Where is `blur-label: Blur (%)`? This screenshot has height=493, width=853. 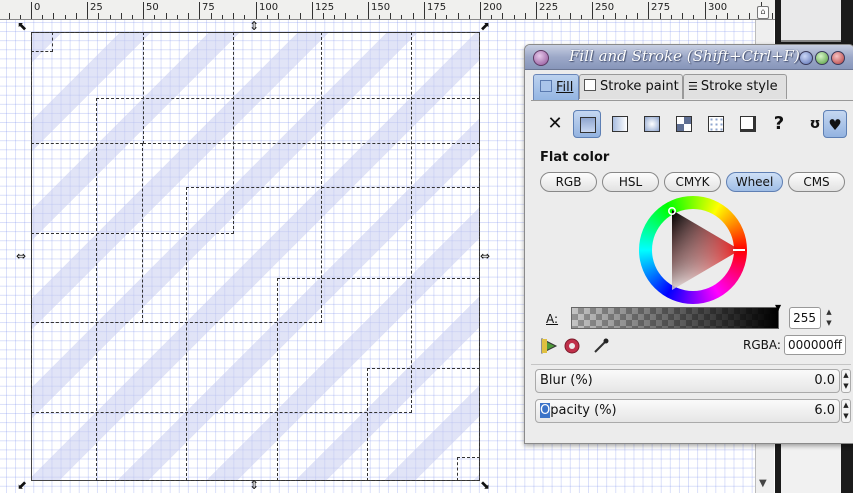 blur-label: Blur (%) is located at coordinates (566, 380).